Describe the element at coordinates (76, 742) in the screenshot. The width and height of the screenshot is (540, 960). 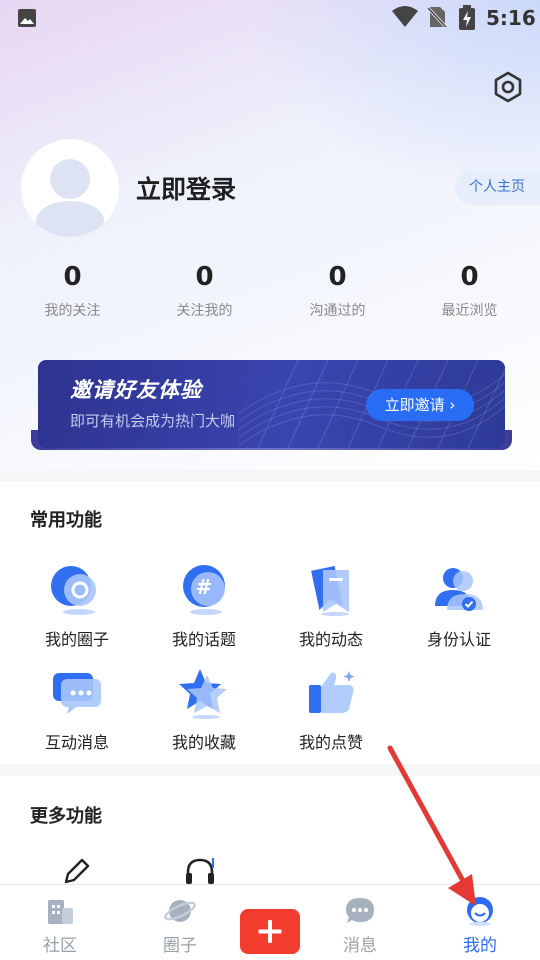
I see `func-label: 互动消息` at that location.